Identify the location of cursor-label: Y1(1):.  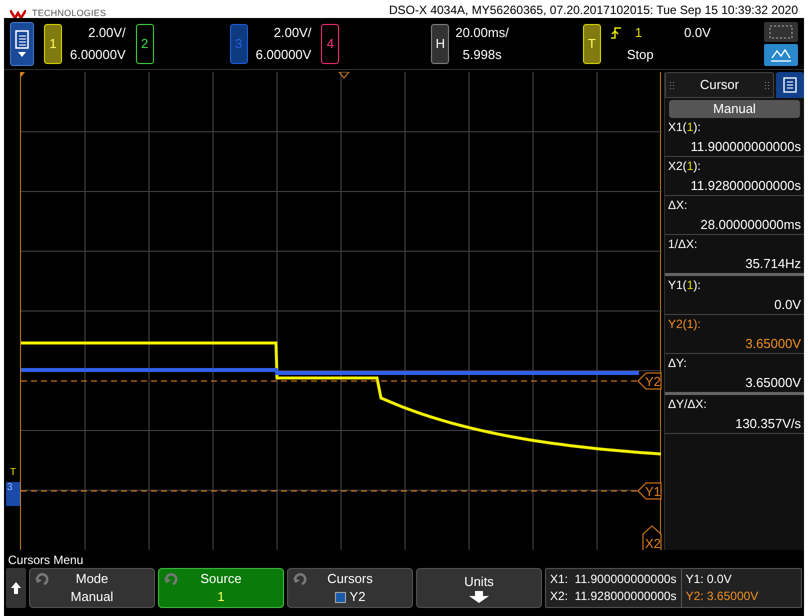
(685, 285).